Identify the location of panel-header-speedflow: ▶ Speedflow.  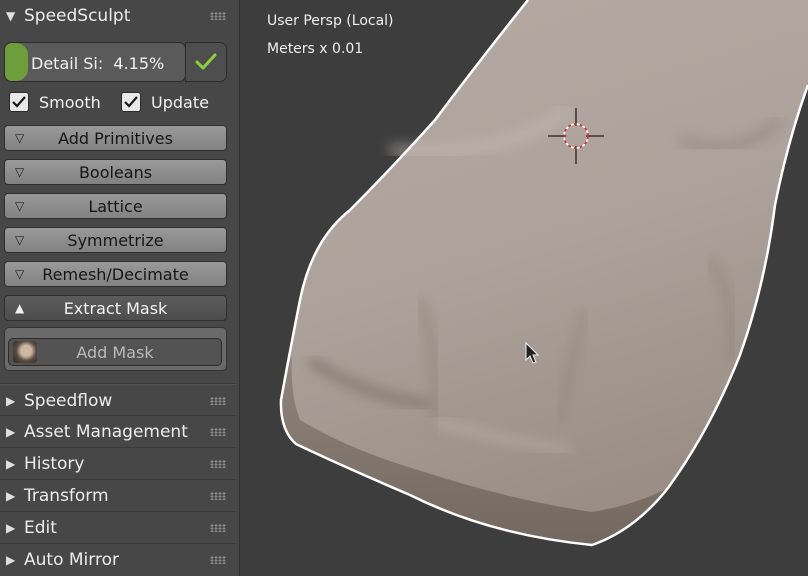
(118, 400).